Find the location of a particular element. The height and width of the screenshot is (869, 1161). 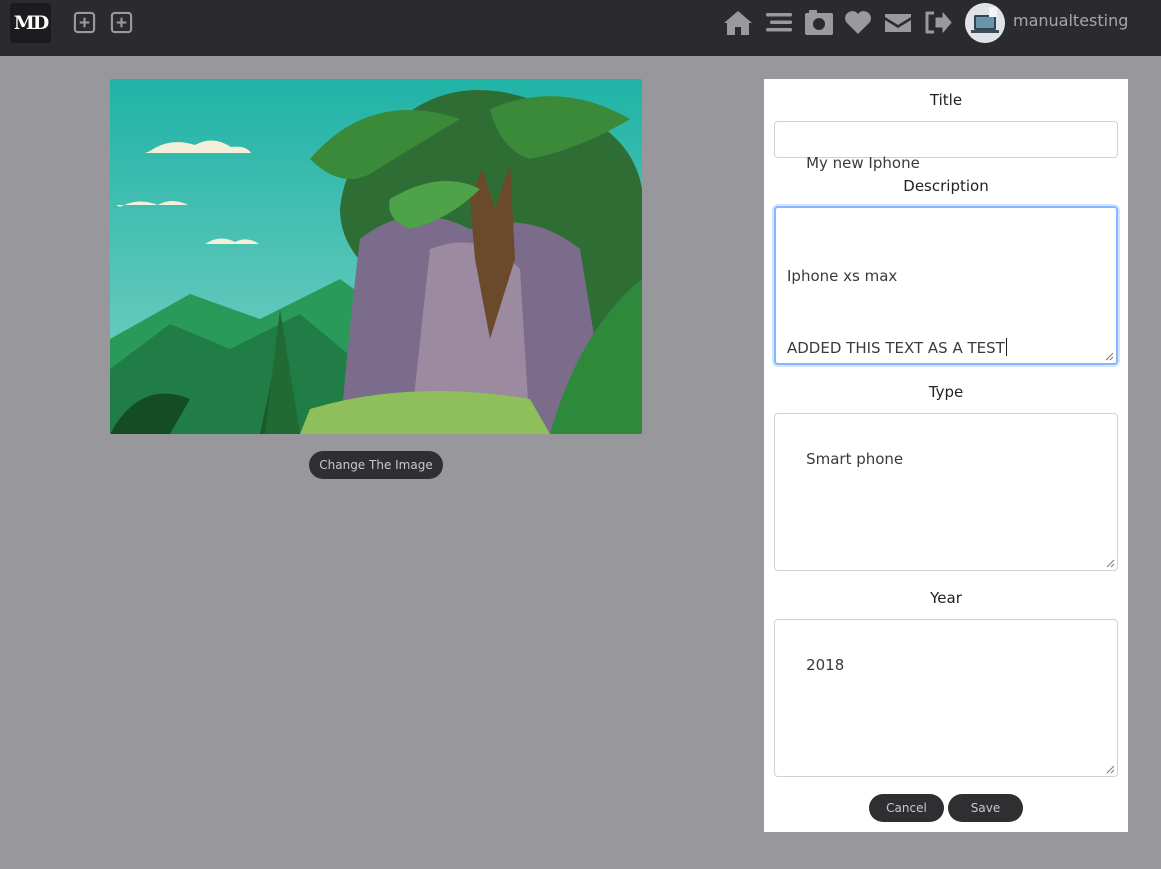

user-avatar-icon is located at coordinates (985, 23).